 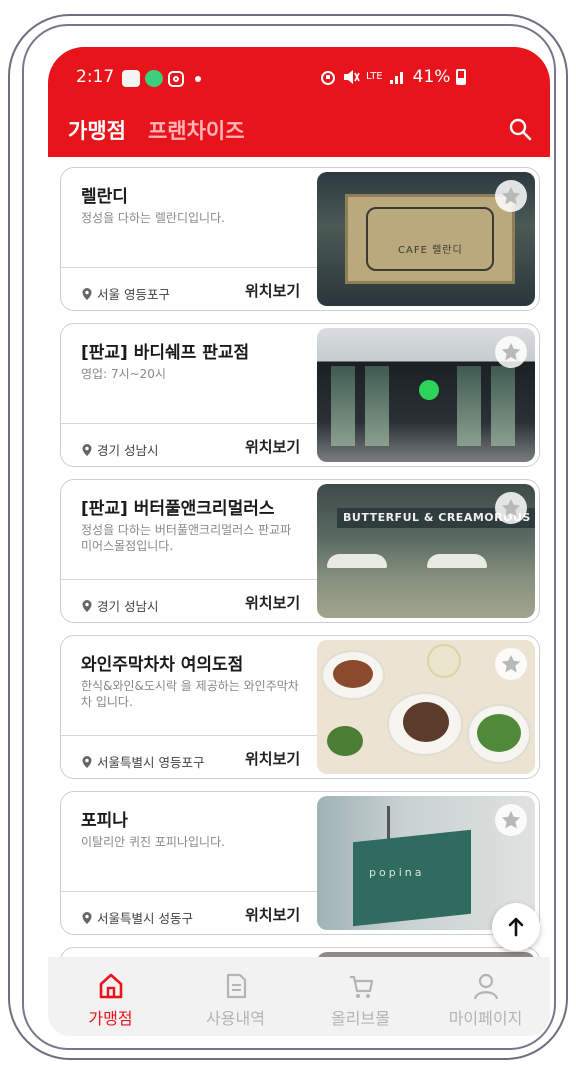 I want to click on network-type: LTE, so click(x=374, y=76).